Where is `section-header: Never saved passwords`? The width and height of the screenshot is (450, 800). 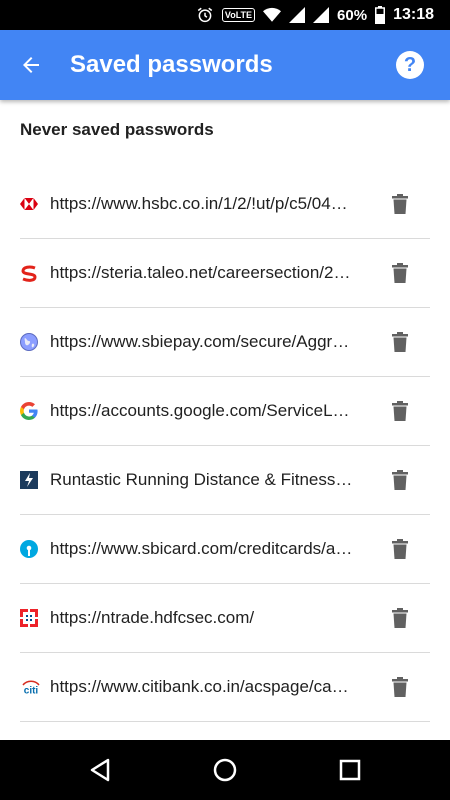 section-header: Never saved passwords is located at coordinates (117, 129).